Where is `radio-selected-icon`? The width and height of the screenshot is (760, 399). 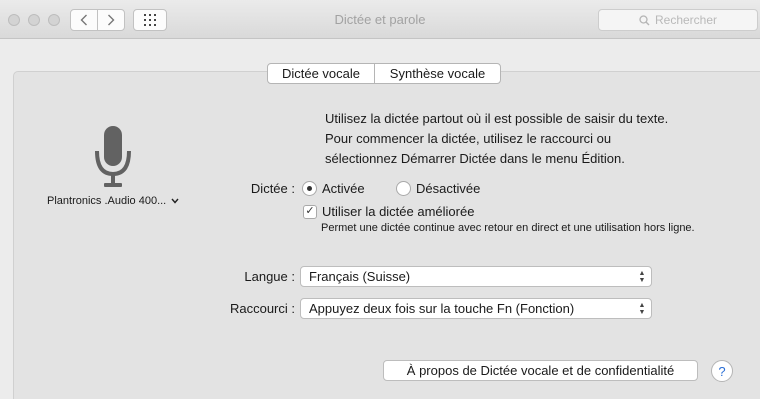
radio-selected-icon is located at coordinates (309, 188).